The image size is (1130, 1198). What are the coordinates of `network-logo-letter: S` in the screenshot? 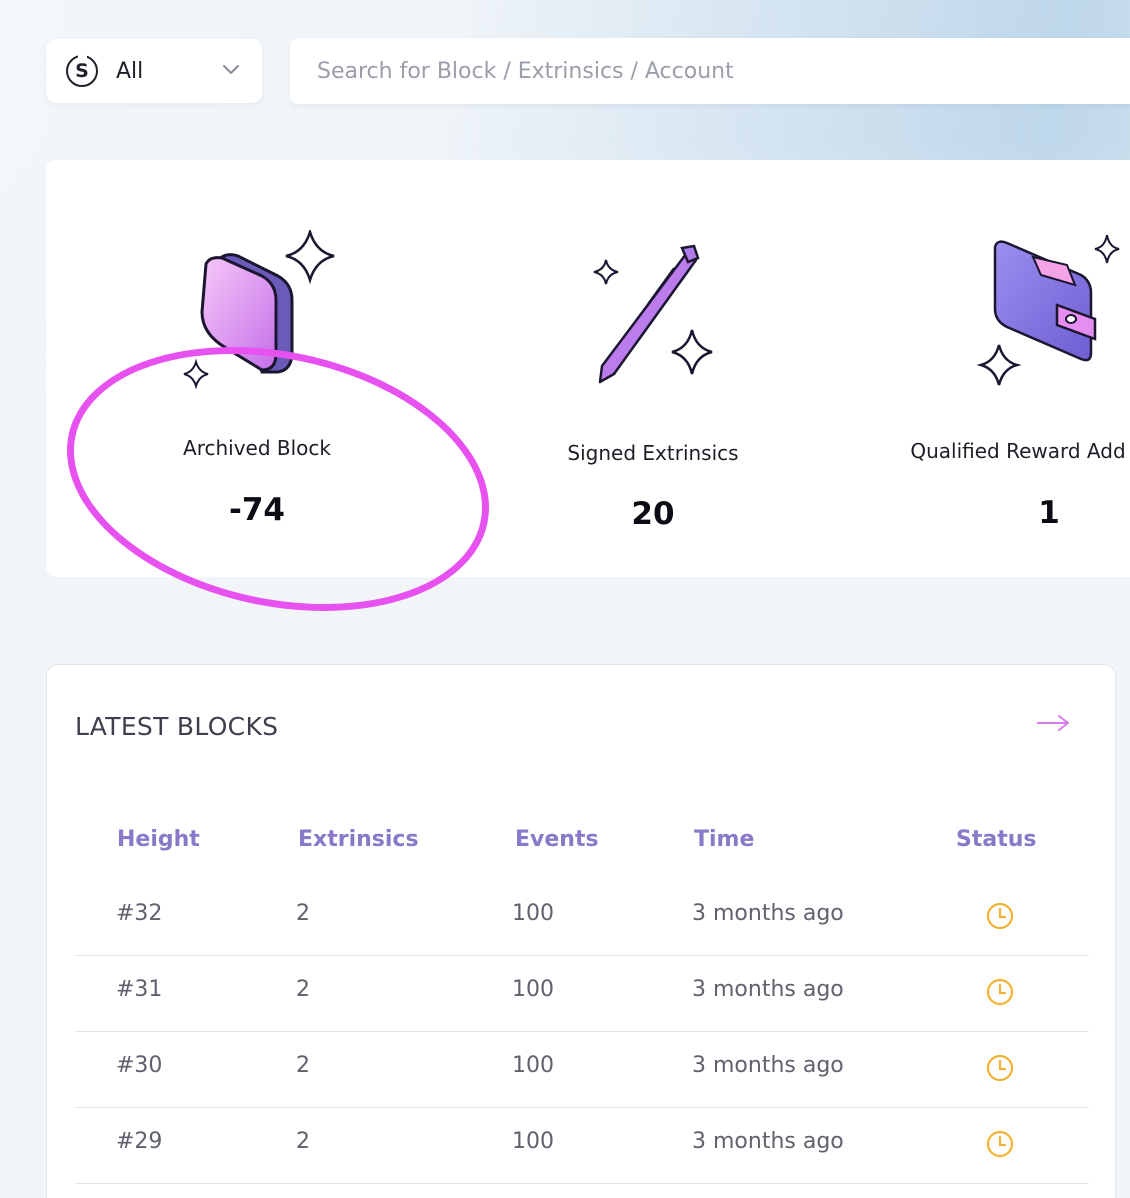 It's located at (82, 71).